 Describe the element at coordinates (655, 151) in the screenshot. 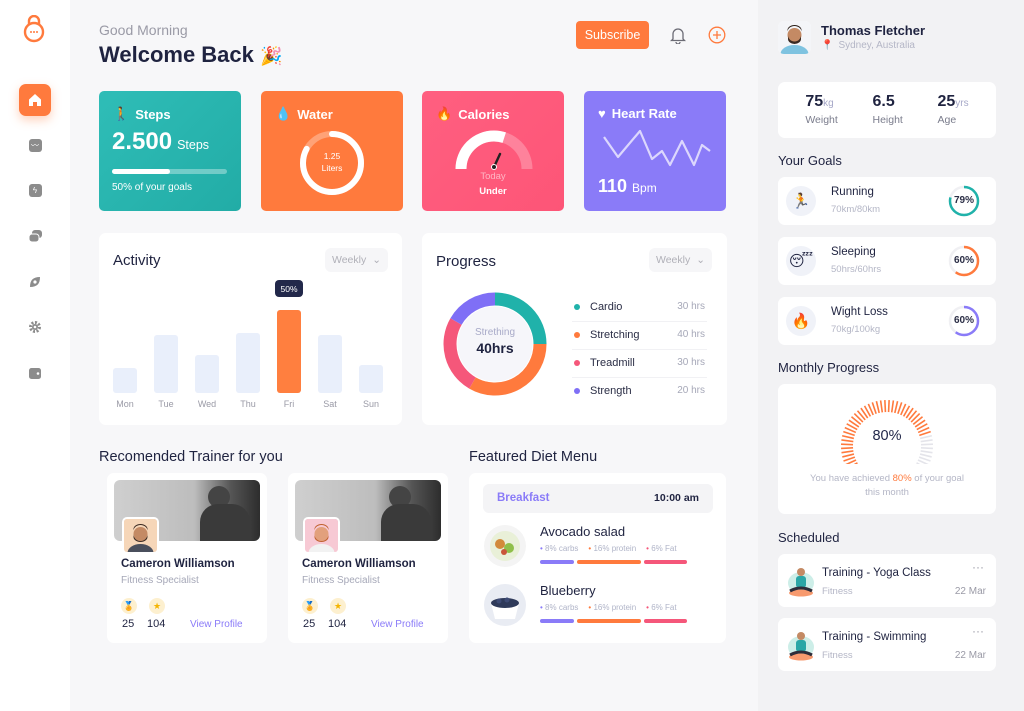

I see `heart-rate-card: ♥ Heart Rate 110 Bpm` at that location.